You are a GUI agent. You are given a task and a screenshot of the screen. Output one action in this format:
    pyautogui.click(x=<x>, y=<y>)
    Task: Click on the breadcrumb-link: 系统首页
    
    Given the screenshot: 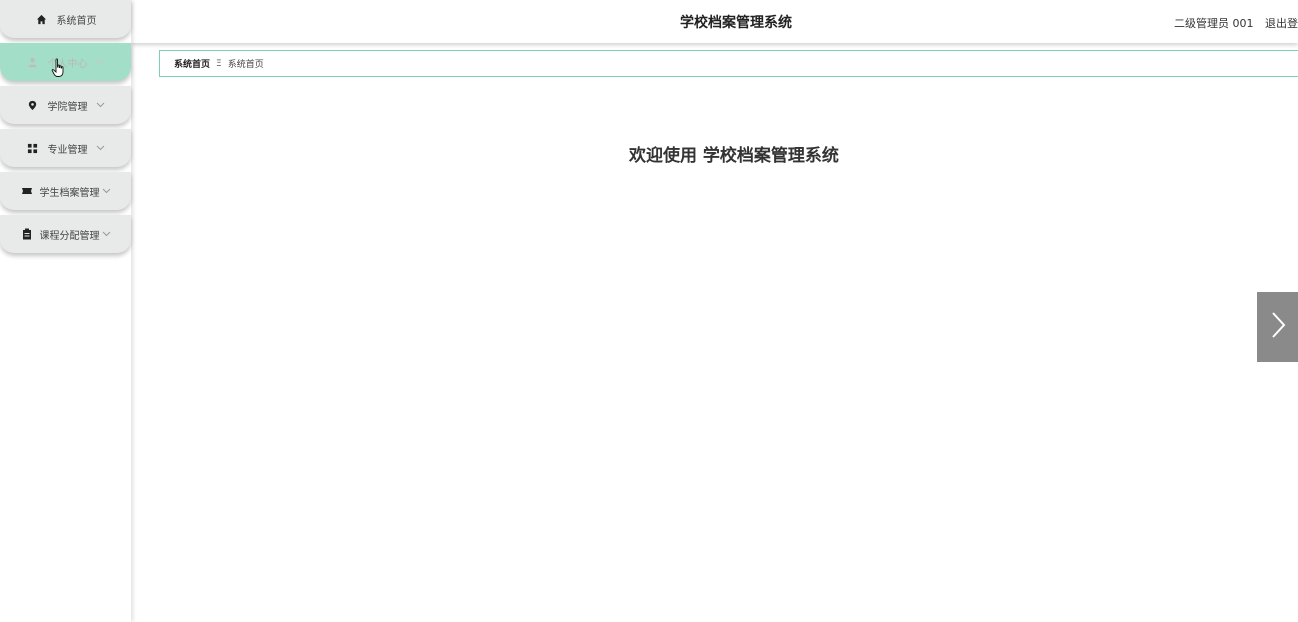 What is the action you would take?
    pyautogui.click(x=246, y=63)
    